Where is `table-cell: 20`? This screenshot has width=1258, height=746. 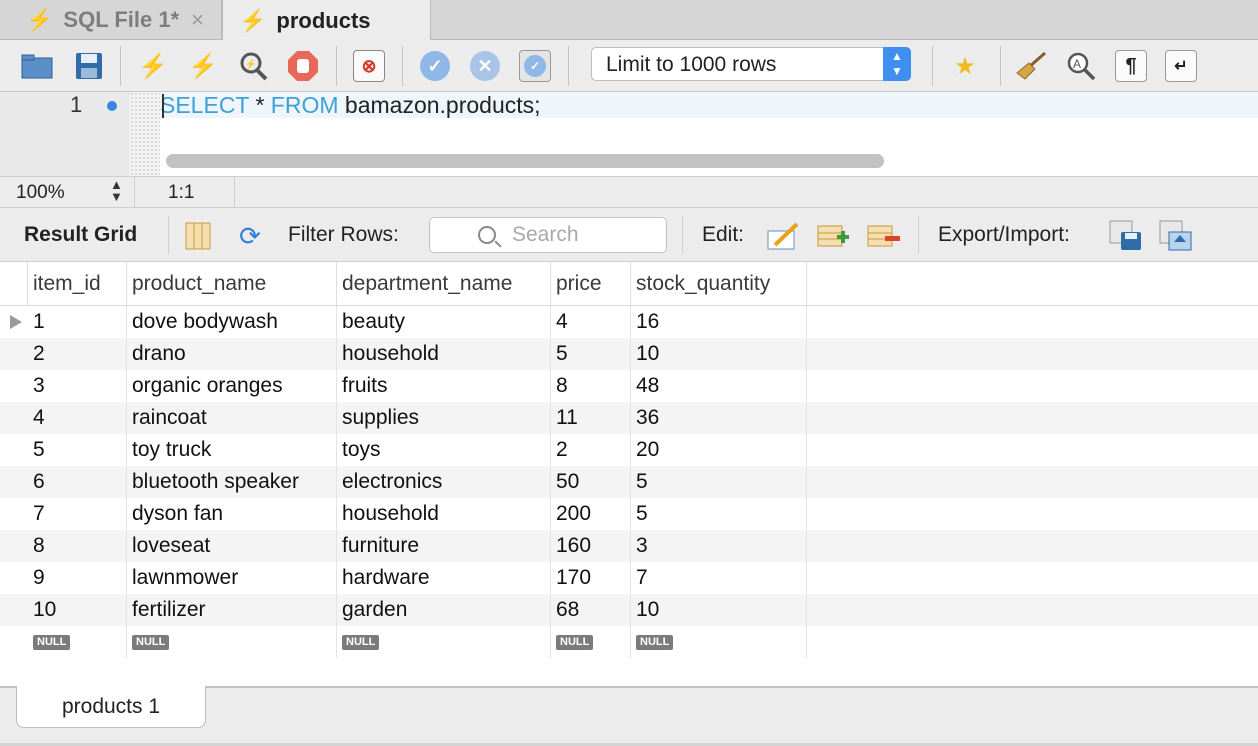 table-cell: 20 is located at coordinates (719, 450).